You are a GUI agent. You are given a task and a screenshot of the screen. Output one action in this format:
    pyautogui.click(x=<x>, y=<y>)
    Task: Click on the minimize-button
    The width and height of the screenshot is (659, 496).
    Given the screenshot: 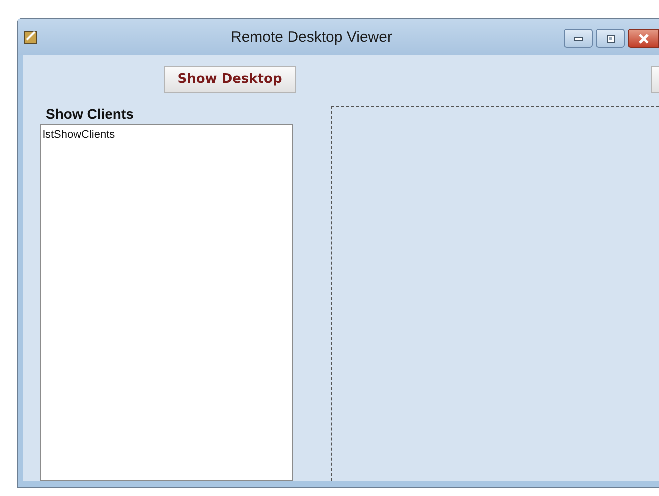 What is the action you would take?
    pyautogui.click(x=578, y=38)
    